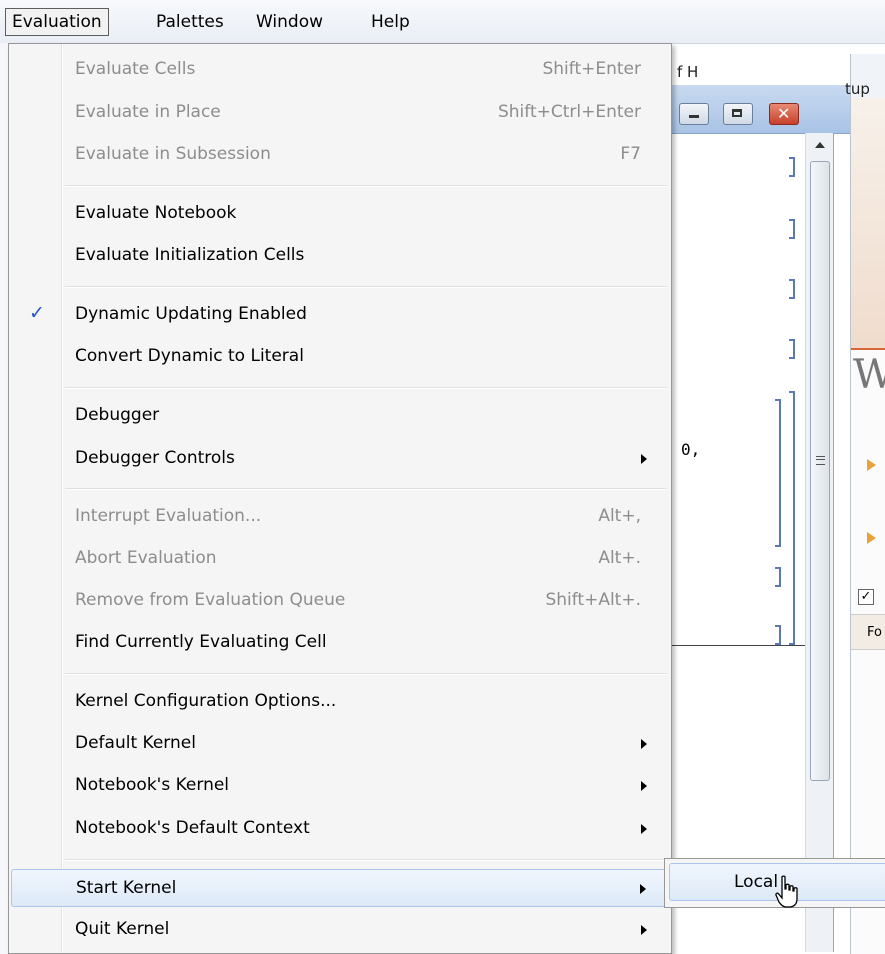  Describe the element at coordinates (756, 882) in the screenshot. I see `submenu-item-label: Local` at that location.